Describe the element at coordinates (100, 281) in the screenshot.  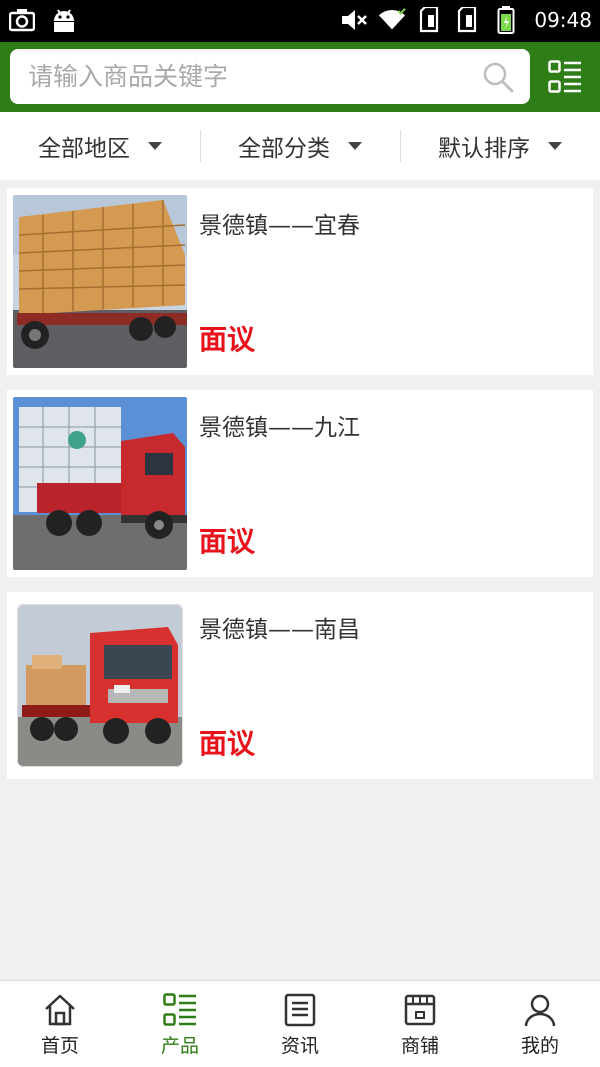
I see `product-image-truck-boxes` at that location.